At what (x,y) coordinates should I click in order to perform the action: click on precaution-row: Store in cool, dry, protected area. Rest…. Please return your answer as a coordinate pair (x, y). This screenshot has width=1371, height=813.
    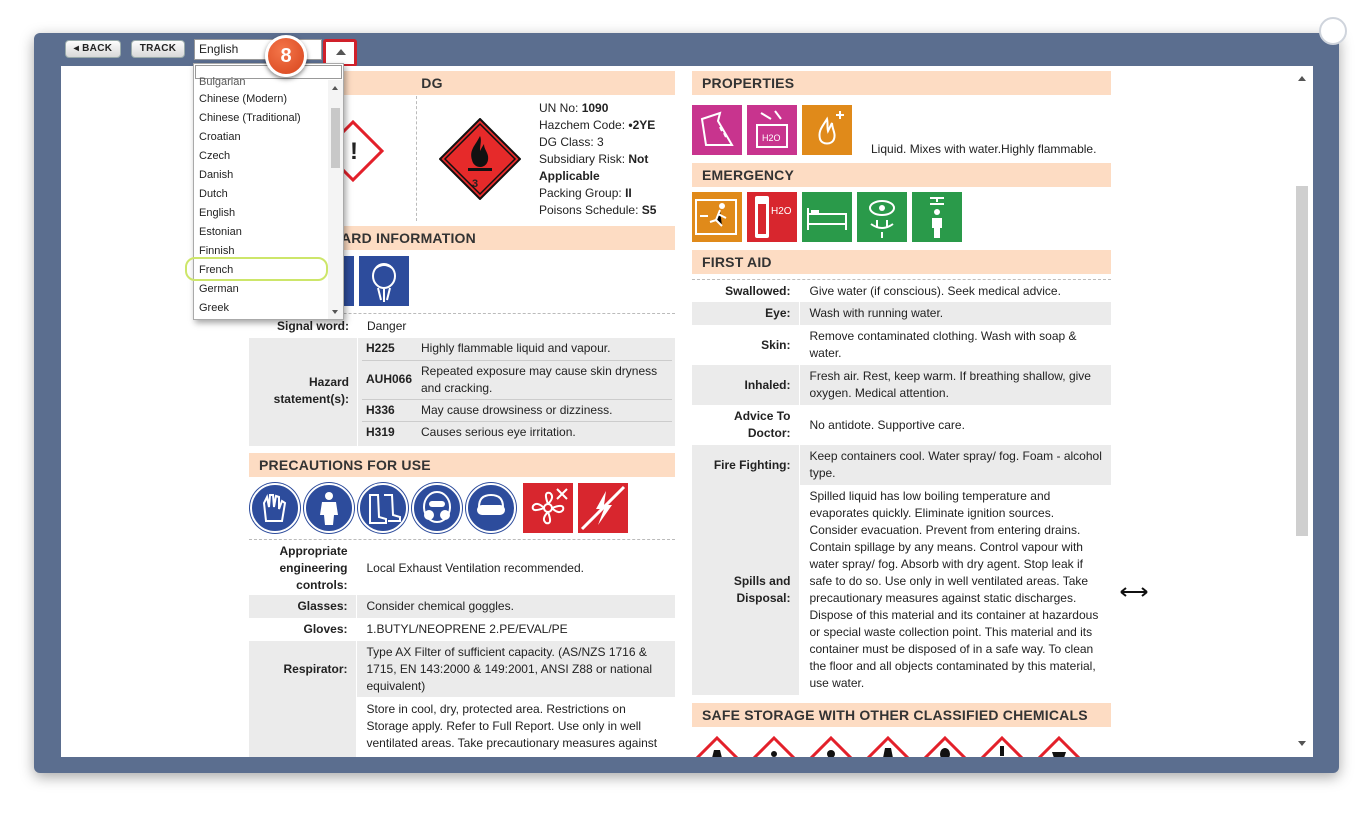
    Looking at the image, I should click on (462, 727).